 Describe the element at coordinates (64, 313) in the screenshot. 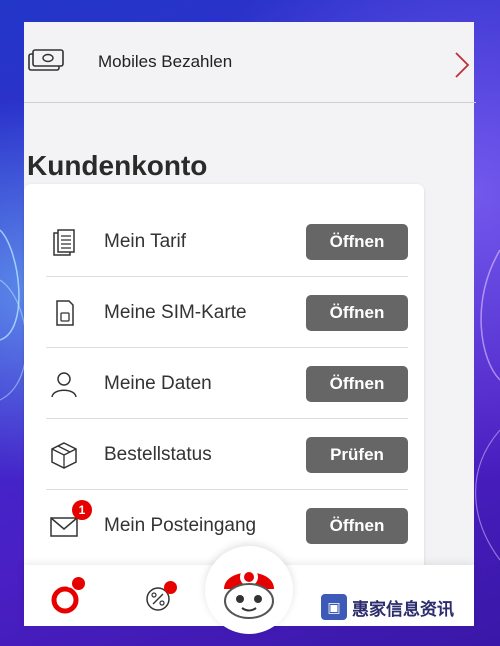

I see `sim-card-icon` at that location.